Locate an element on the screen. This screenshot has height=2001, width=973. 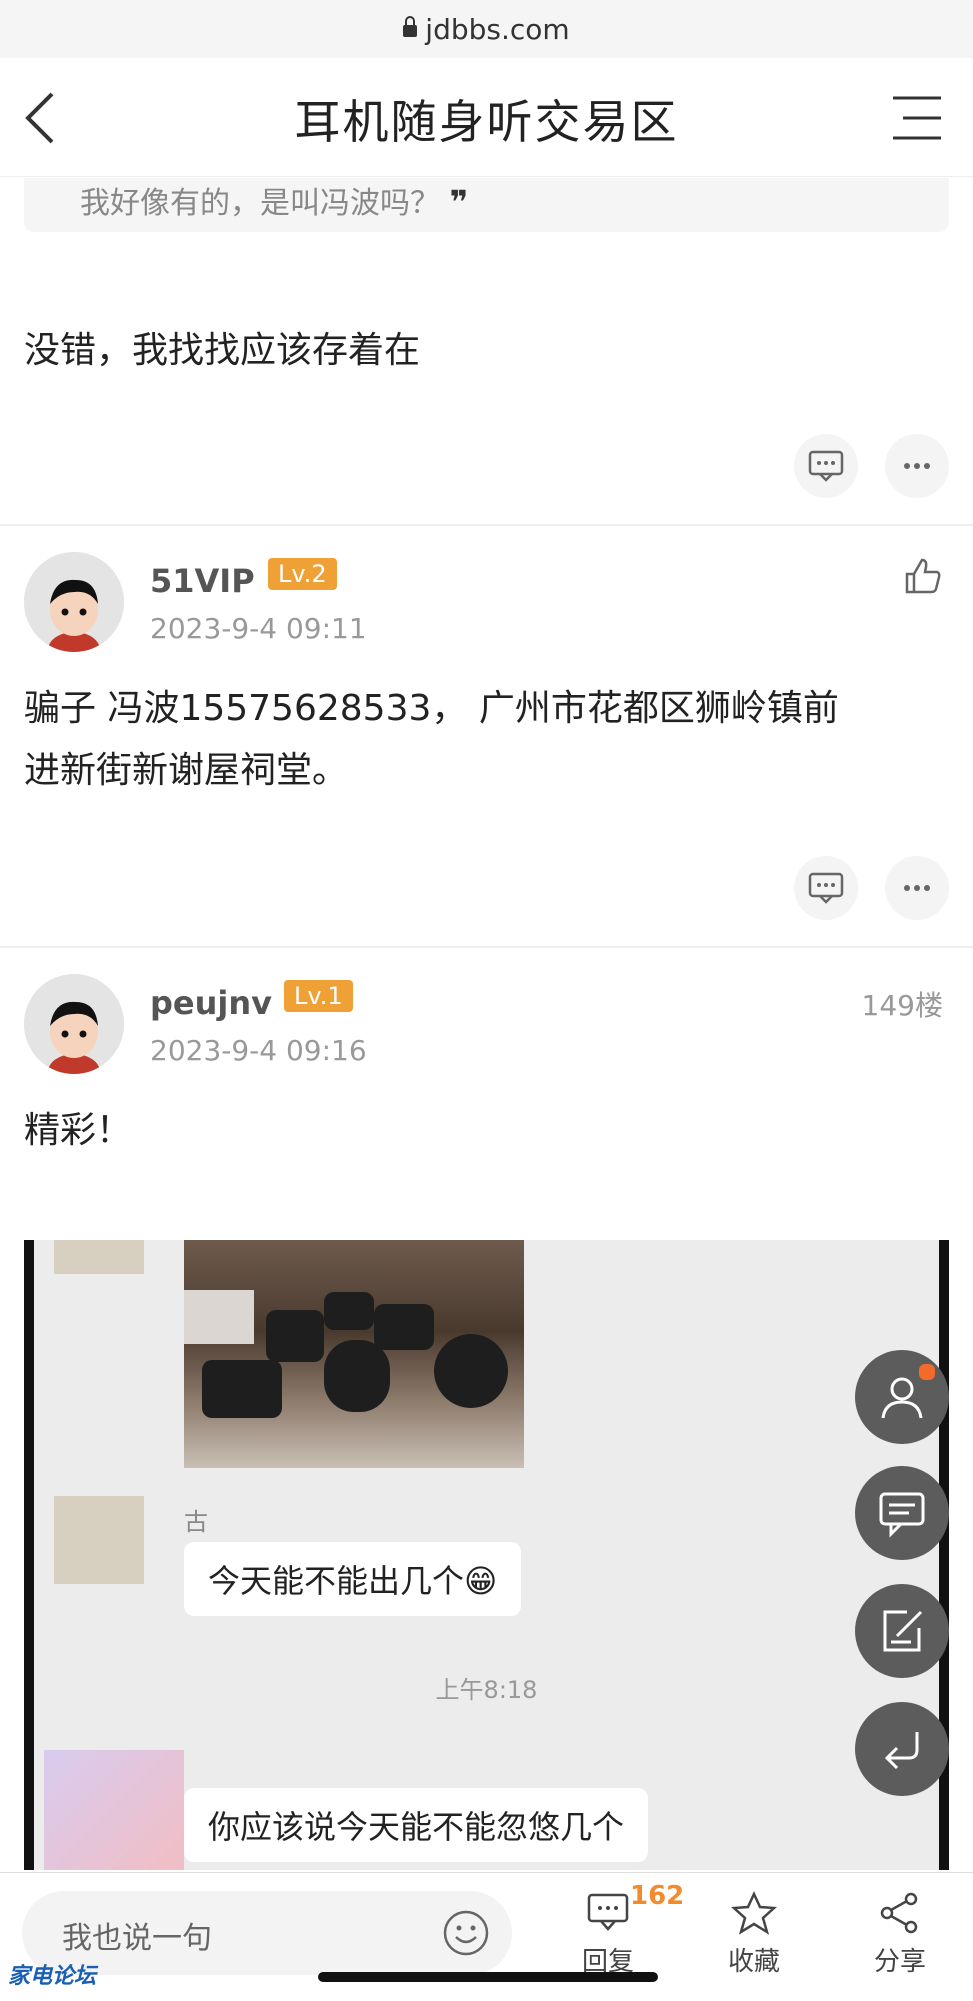
chat-icon is located at coordinates (902, 1515).